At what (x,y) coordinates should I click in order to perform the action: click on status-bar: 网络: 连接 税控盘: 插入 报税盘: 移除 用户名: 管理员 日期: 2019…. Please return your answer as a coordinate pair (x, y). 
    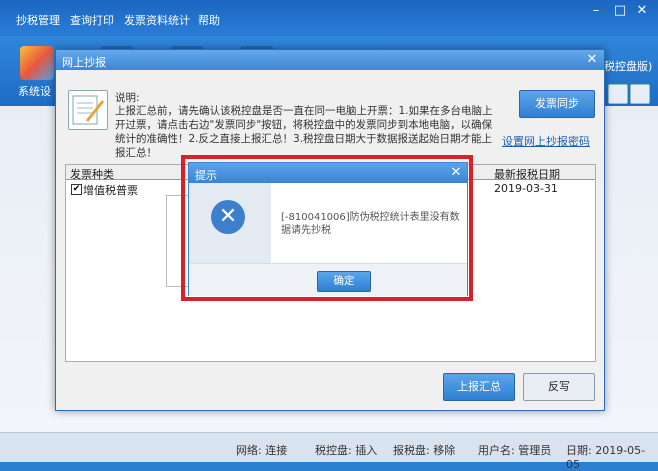
    Looking at the image, I should click on (329, 451).